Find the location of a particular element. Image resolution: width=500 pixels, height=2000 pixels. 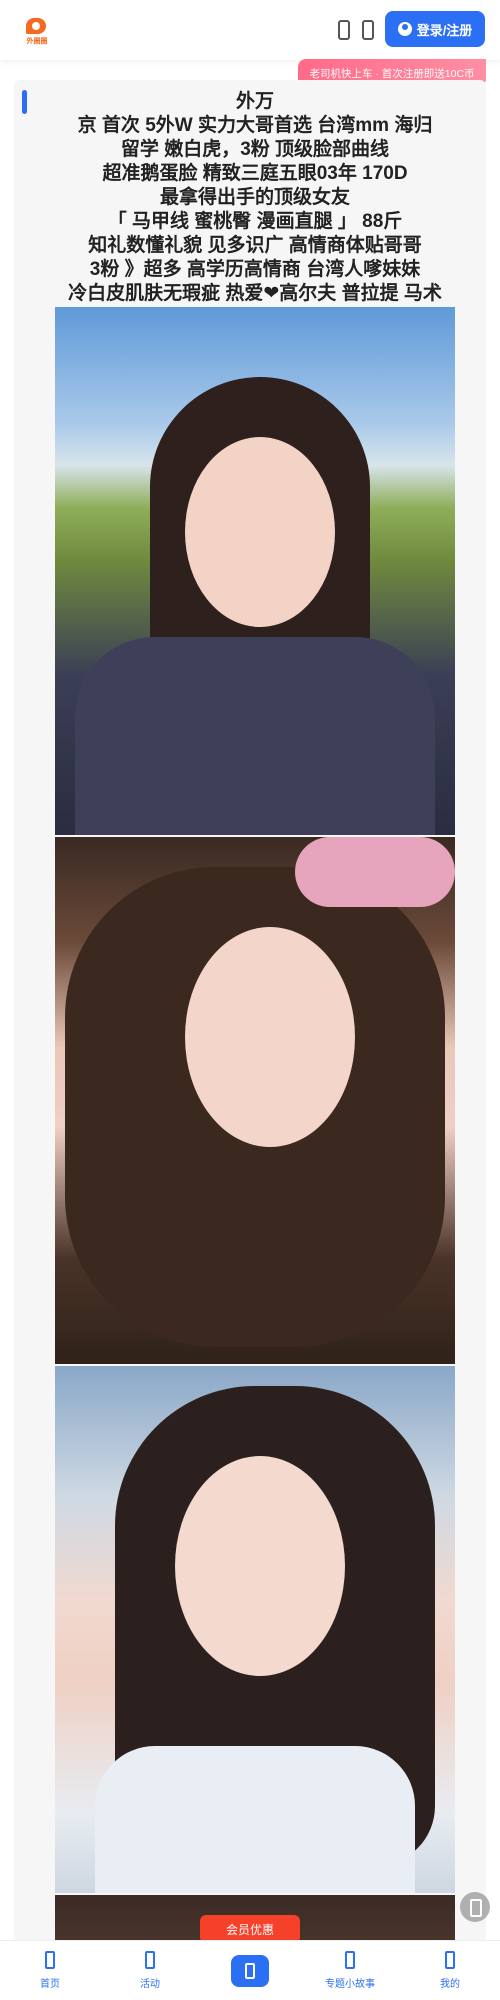

nav-stories: 专题小故事 is located at coordinates (350, 1970).